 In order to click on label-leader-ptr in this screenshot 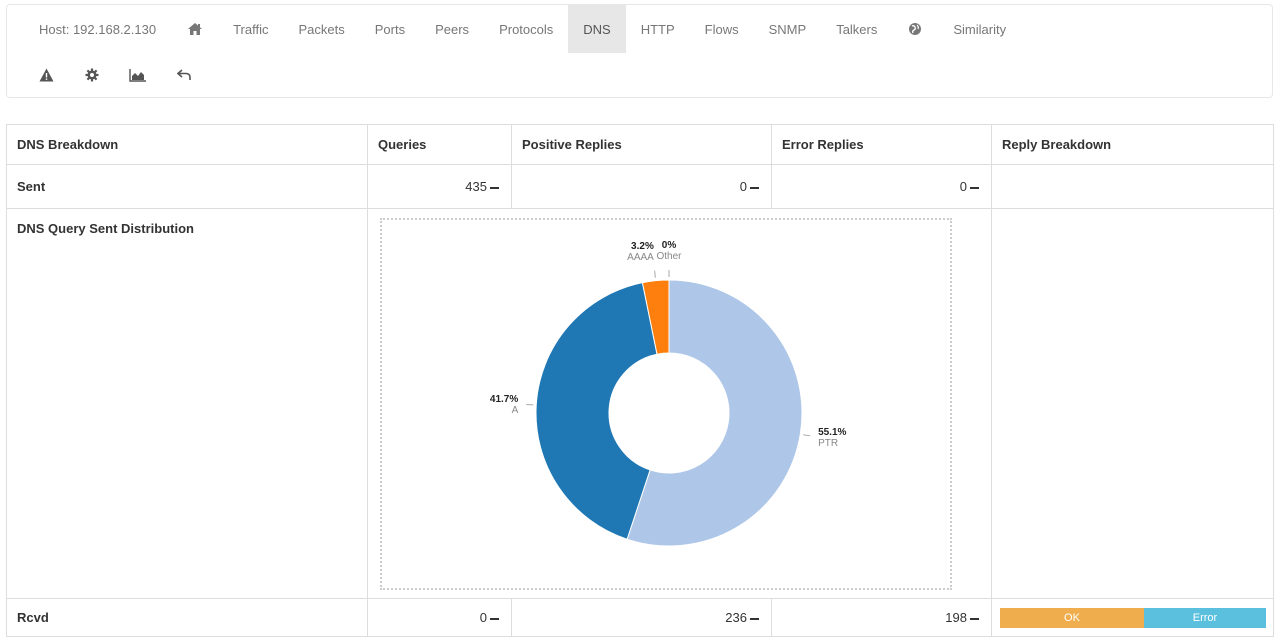, I will do `click(807, 435)`.